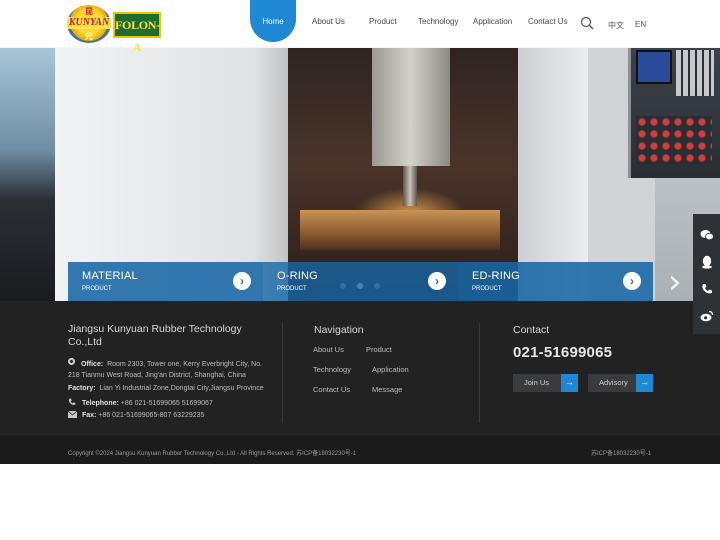 The height and width of the screenshot is (540, 720). What do you see at coordinates (137, 33) in the screenshot?
I see `folon-logo-box: FOLON-A` at bounding box center [137, 33].